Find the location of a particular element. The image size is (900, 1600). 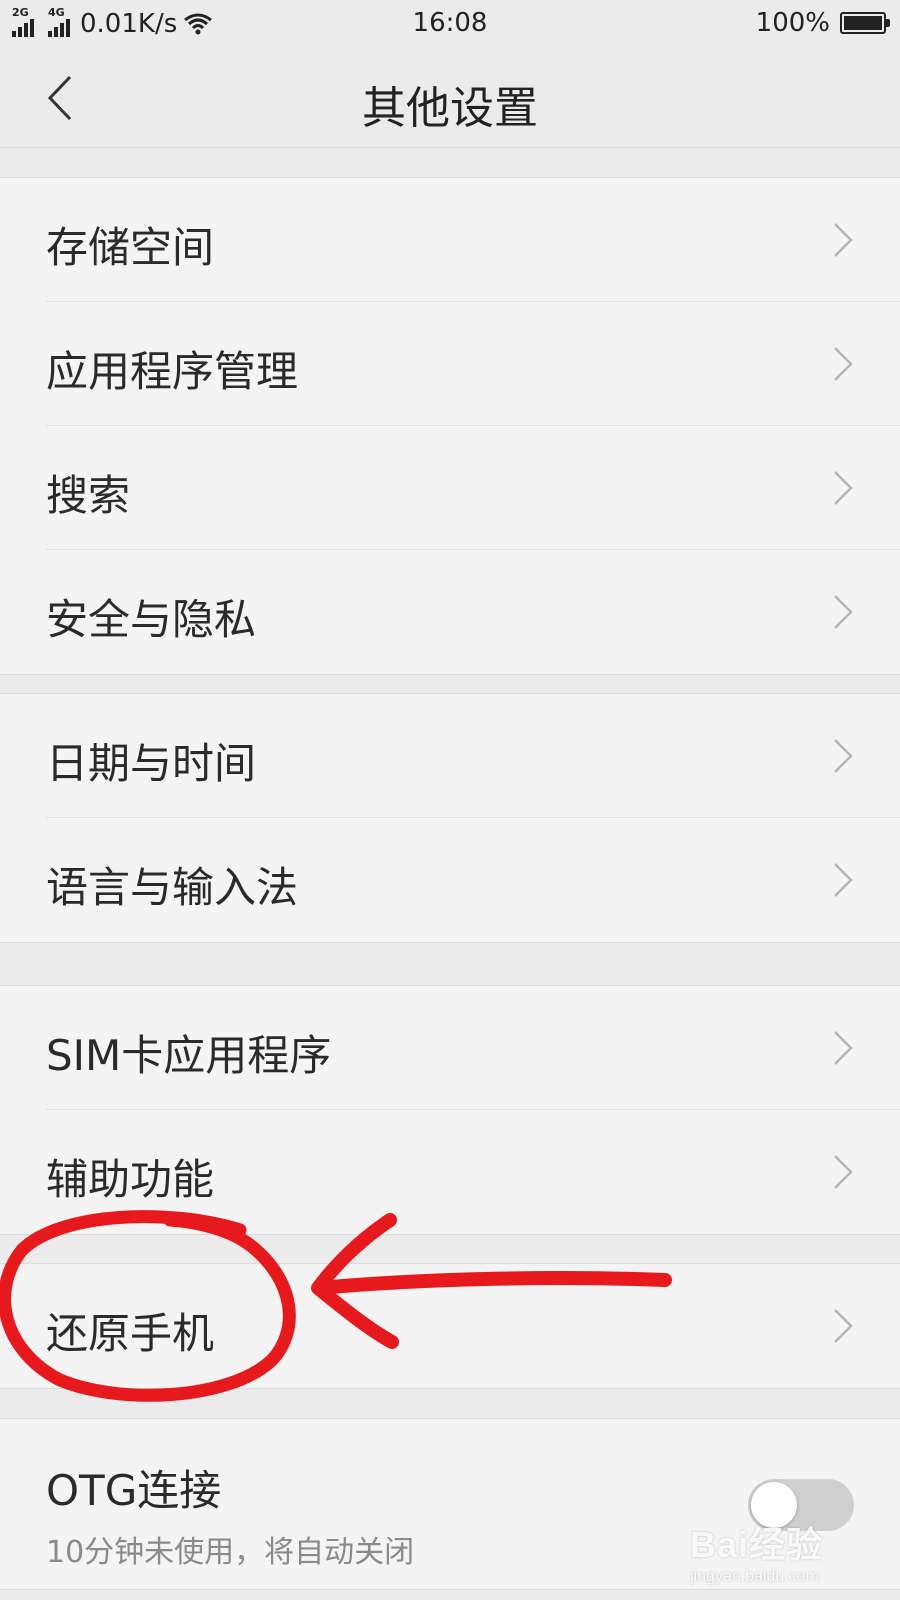

status-right: 100% is located at coordinates (822, 23).